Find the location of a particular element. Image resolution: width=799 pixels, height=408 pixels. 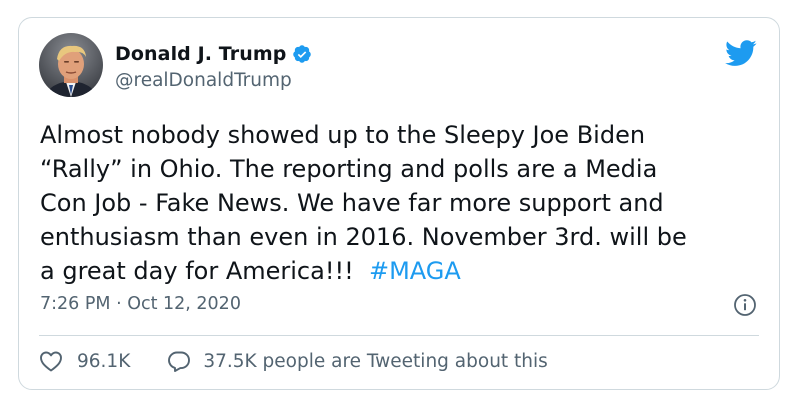

twitter-bird-icon is located at coordinates (741, 55).